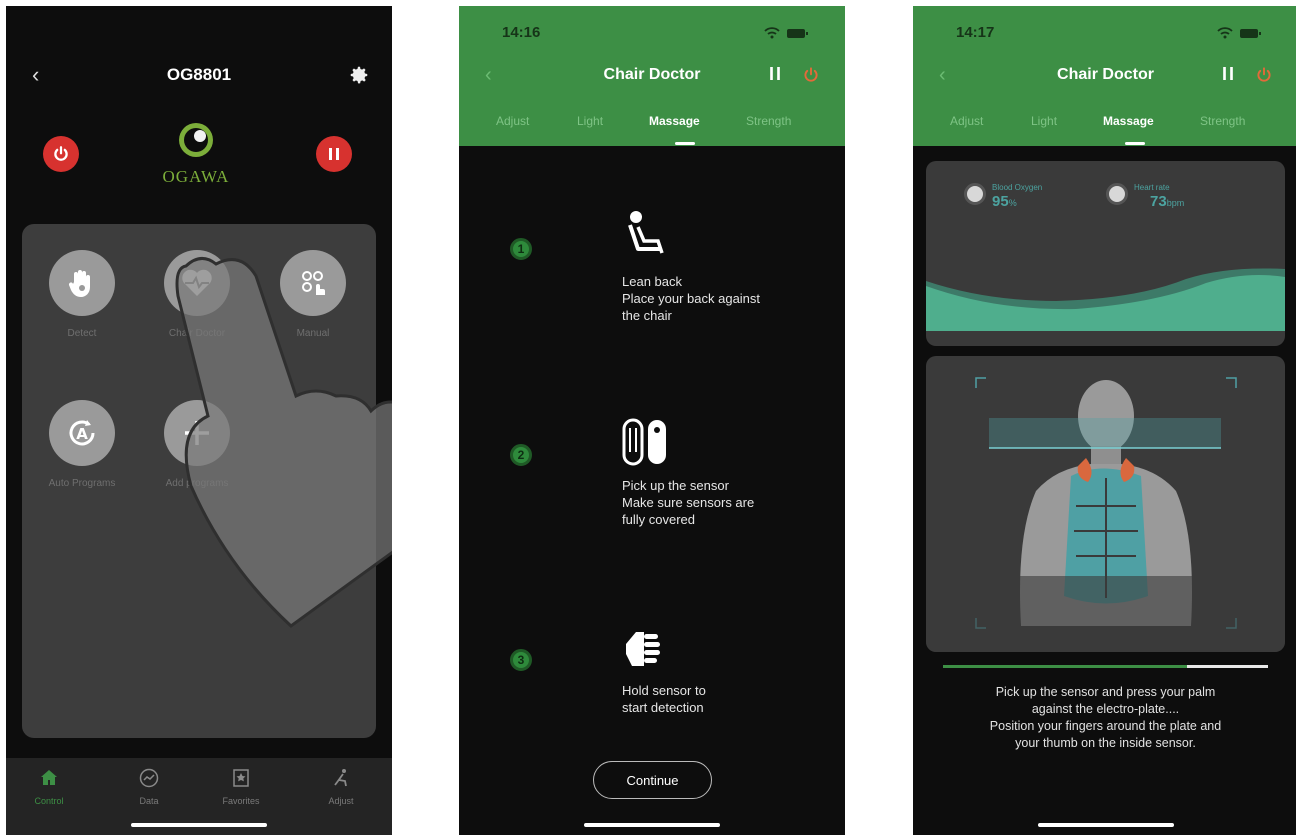 Image resolution: width=1296 pixels, height=835 pixels. Describe the element at coordinates (1065, 666) in the screenshot. I see `progress-fill` at that location.